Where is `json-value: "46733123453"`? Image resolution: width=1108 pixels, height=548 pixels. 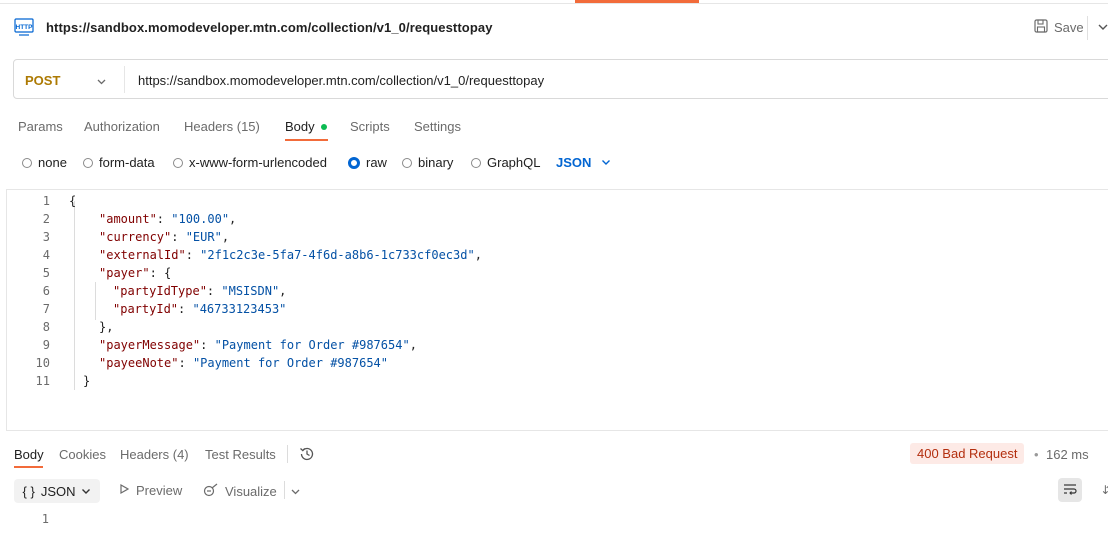 json-value: "46733123453" is located at coordinates (239, 309).